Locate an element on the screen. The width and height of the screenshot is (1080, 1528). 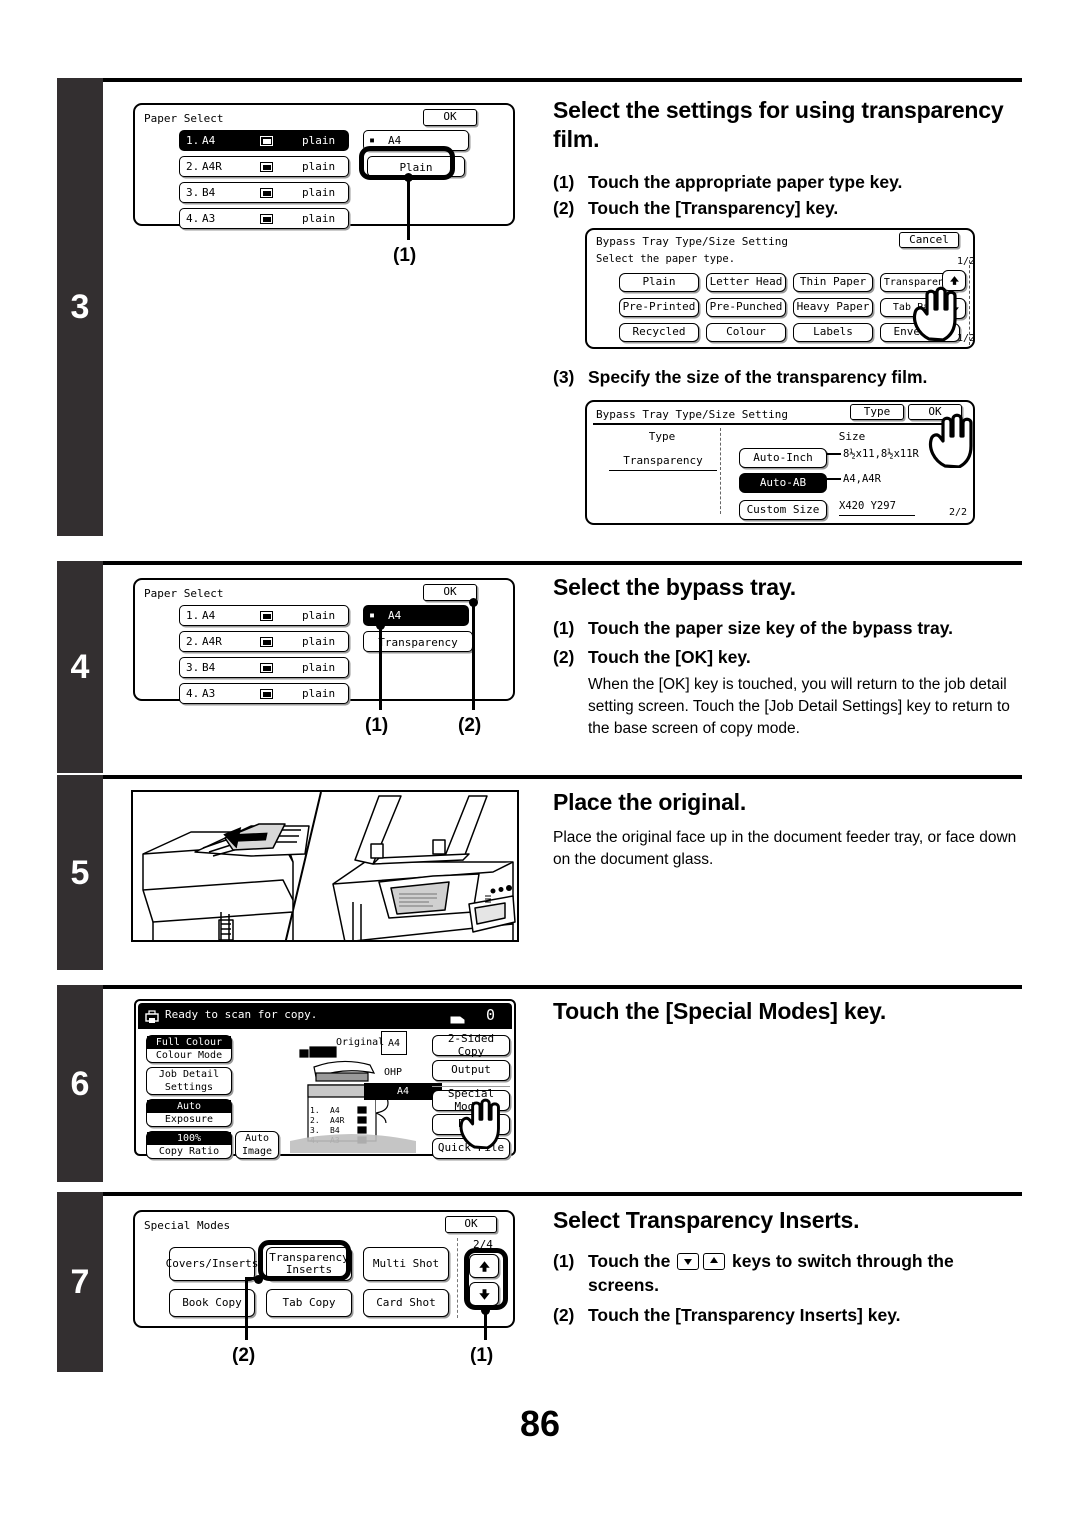
paper-row-4-step4: 4. A3 plain is located at coordinates (264, 693).